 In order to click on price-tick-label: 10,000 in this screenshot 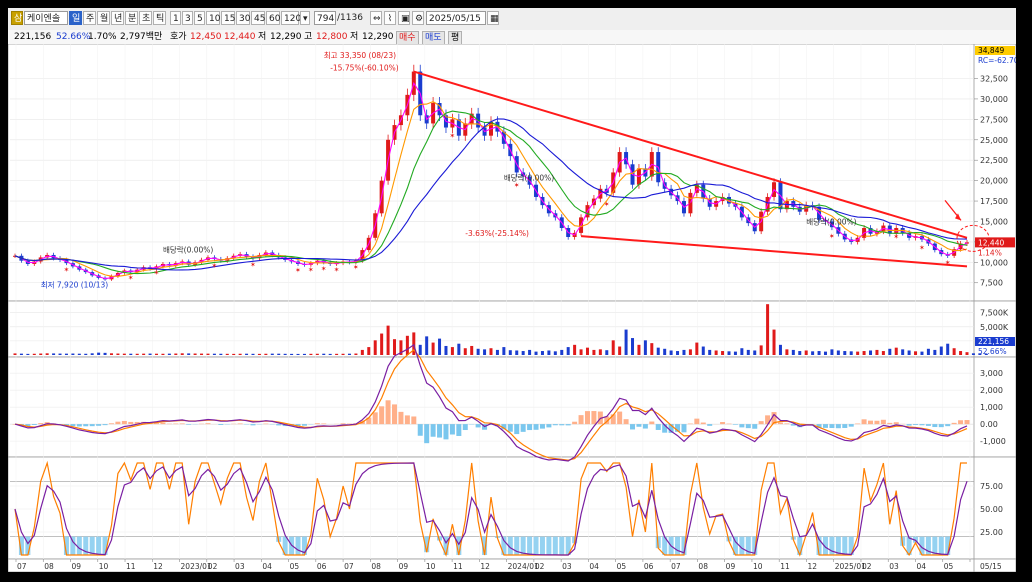, I will do `click(994, 262)`.